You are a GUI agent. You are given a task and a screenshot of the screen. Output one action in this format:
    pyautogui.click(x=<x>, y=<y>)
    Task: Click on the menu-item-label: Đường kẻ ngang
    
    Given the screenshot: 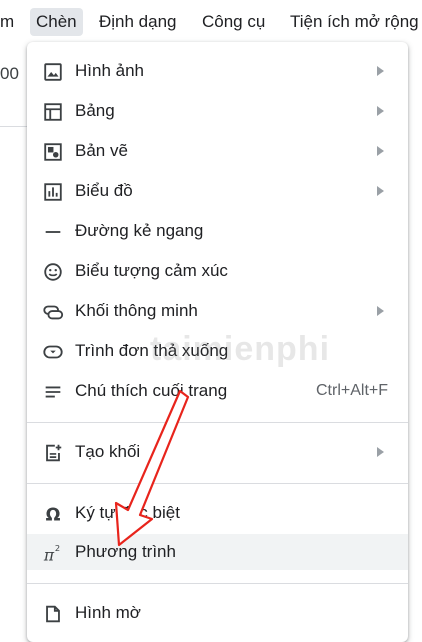 What is the action you would take?
    pyautogui.click(x=139, y=230)
    